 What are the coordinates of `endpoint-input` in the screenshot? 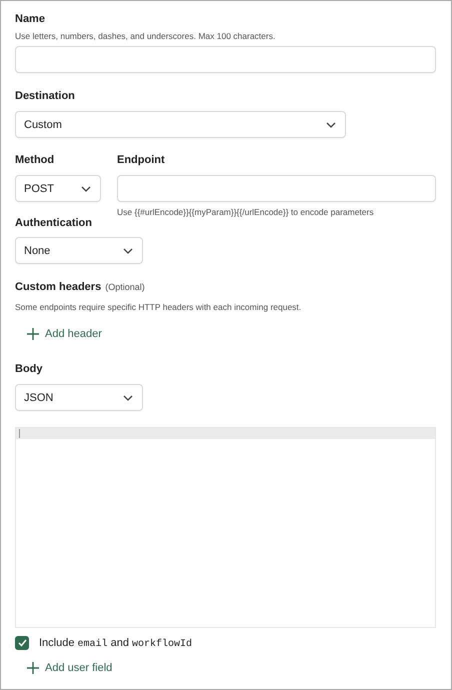 It's located at (276, 188).